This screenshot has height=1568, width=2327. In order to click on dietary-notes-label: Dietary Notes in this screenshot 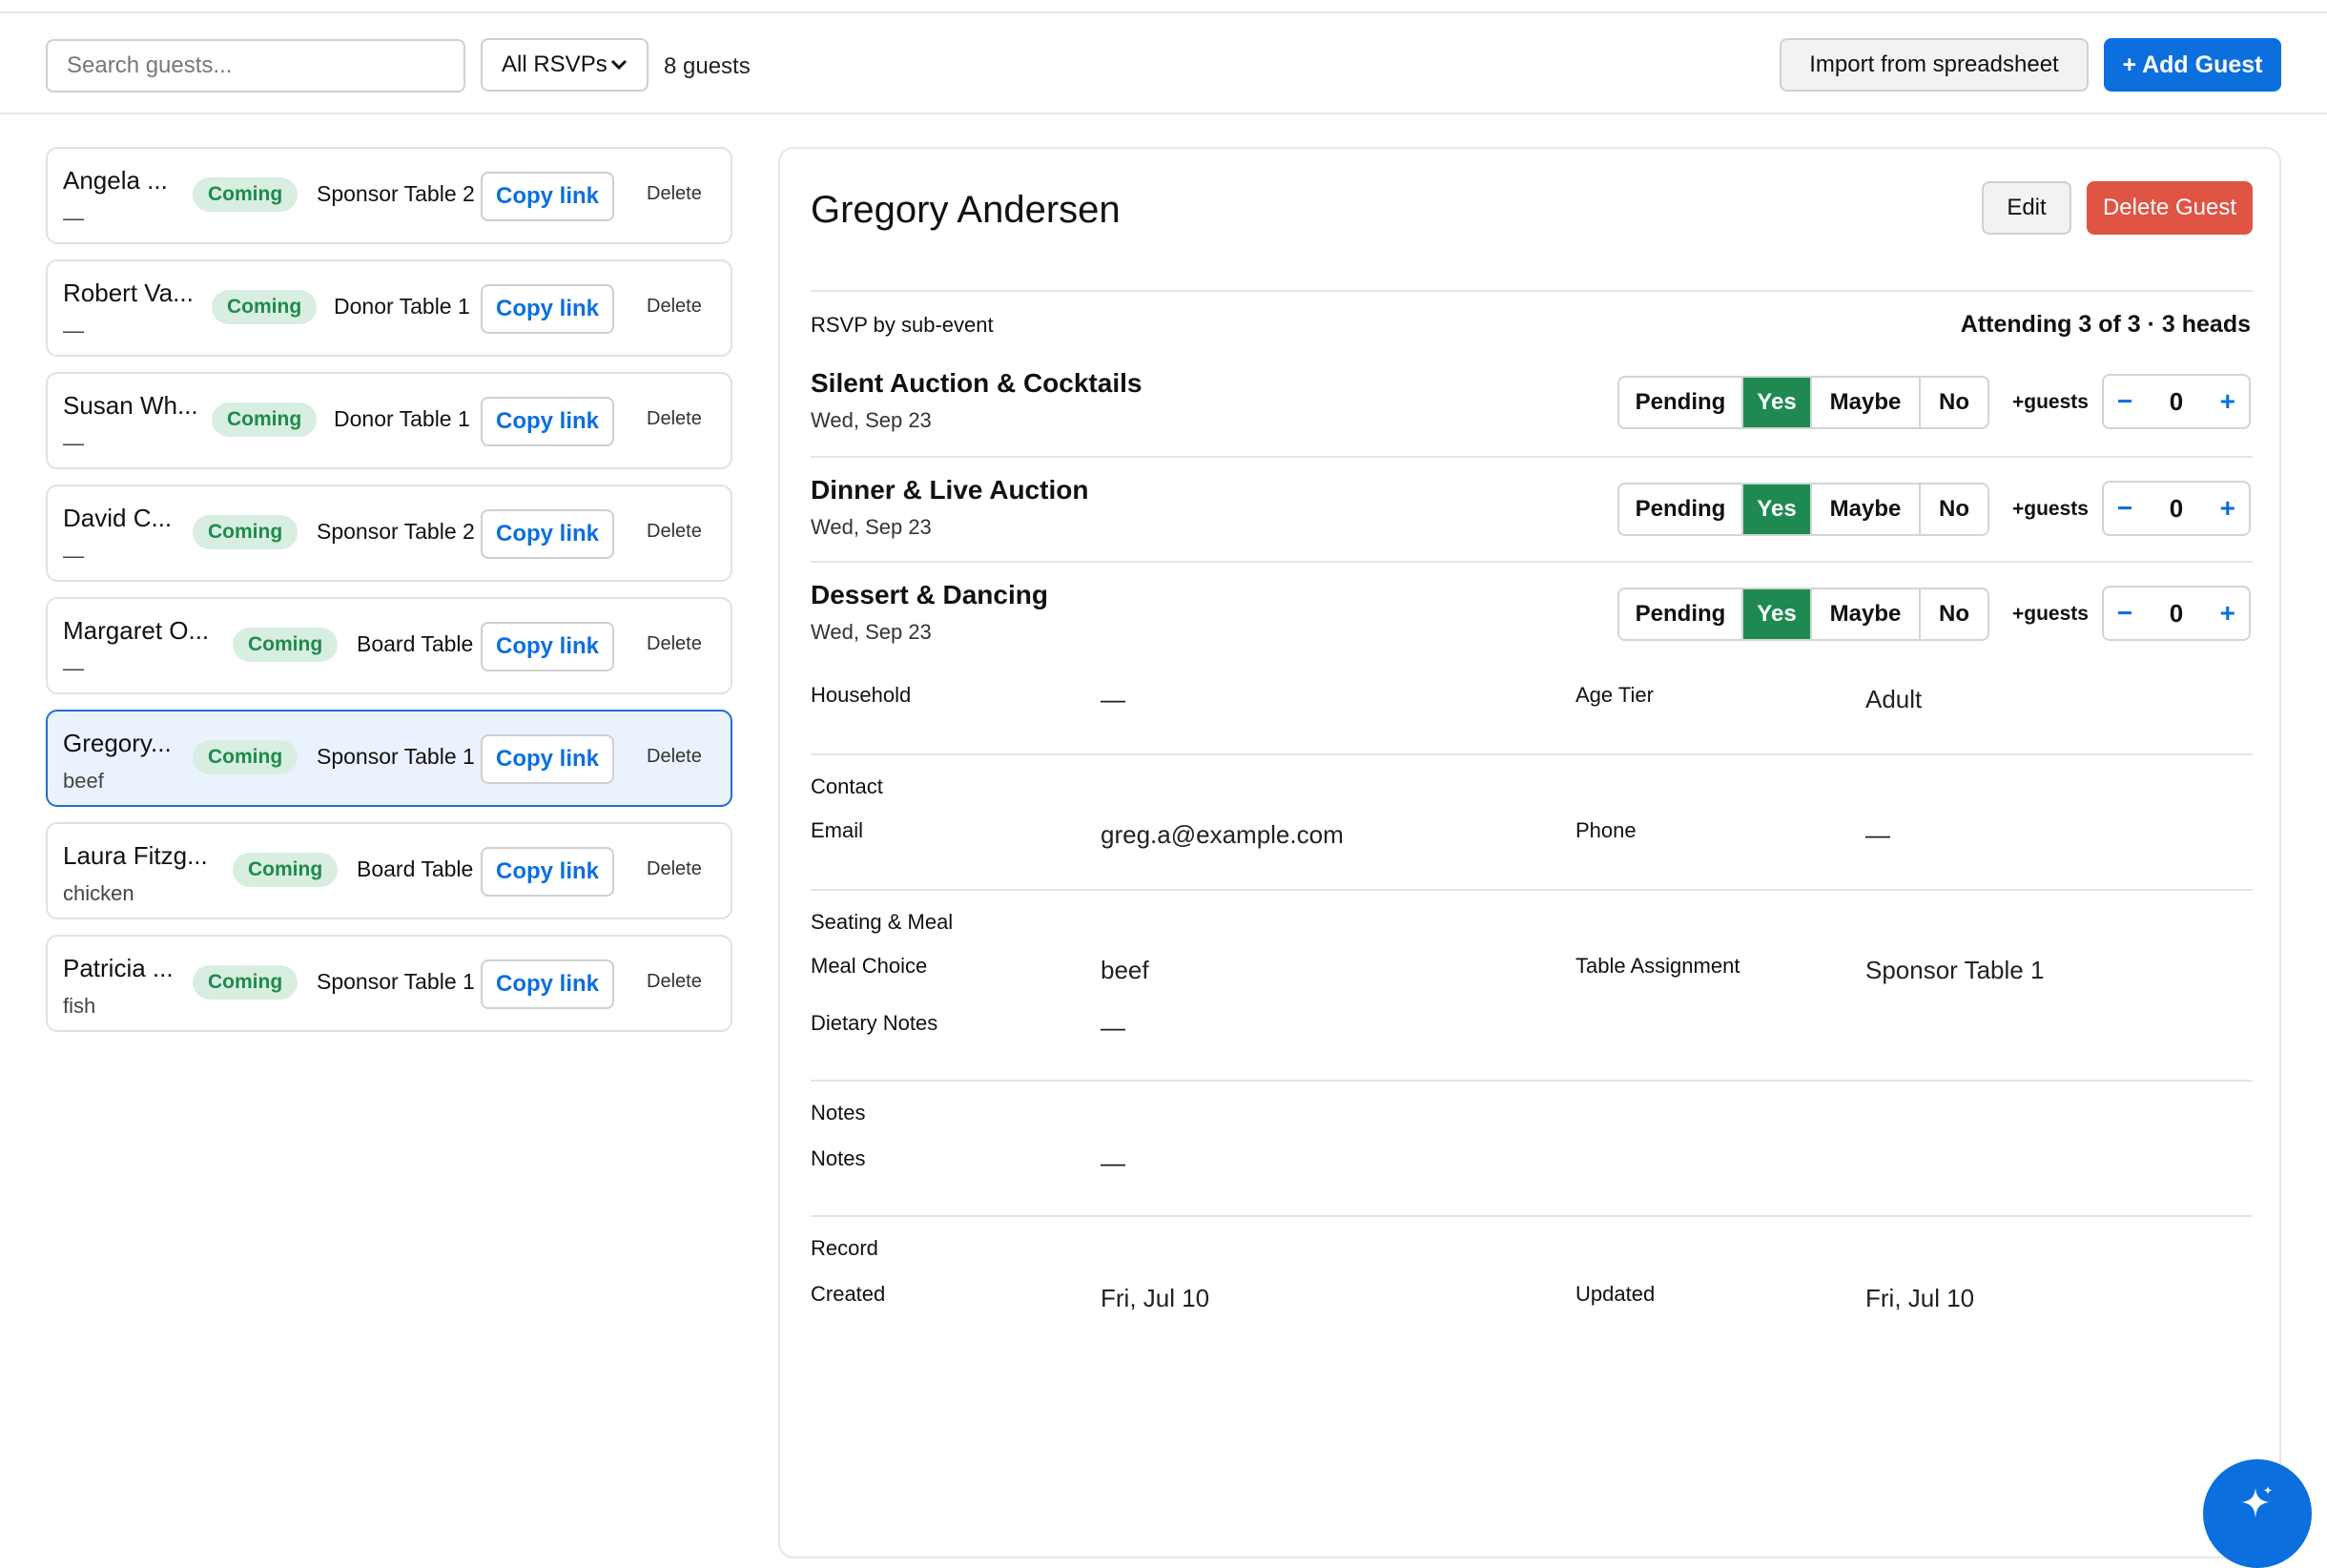, I will do `click(874, 1023)`.